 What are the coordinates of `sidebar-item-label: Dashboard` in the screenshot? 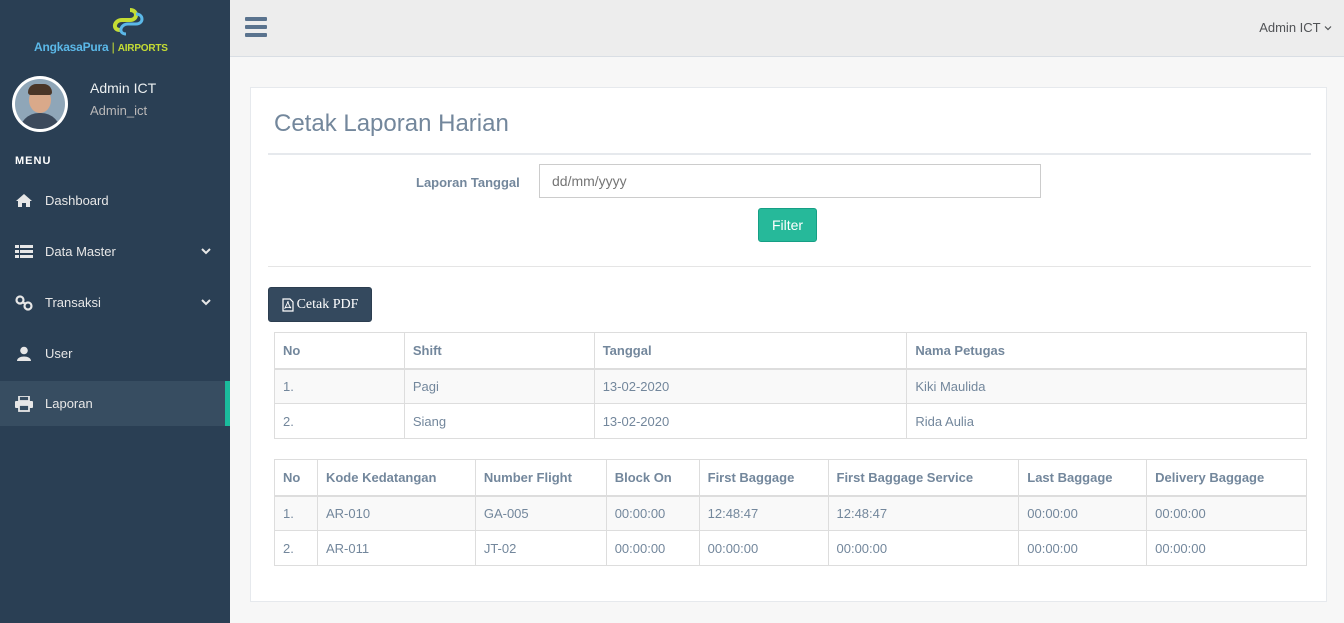 It's located at (77, 200).